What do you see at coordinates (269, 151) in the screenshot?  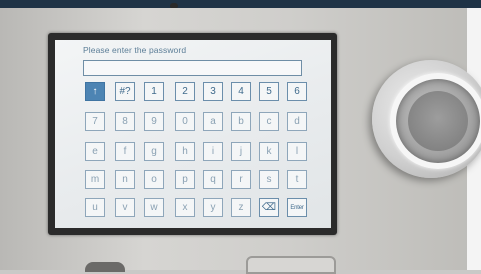 I see `key-k: k` at bounding box center [269, 151].